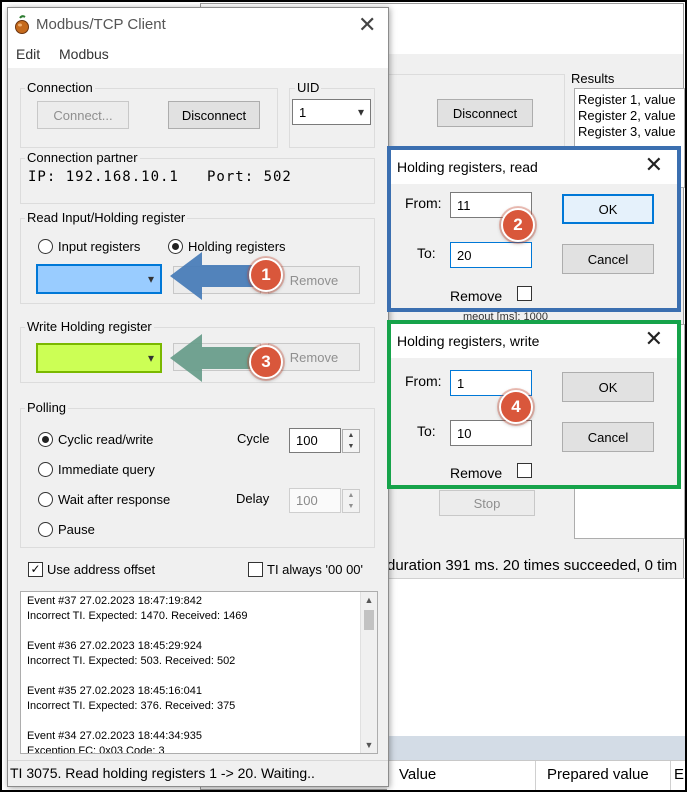  What do you see at coordinates (45, 499) in the screenshot?
I see `wait-radio` at bounding box center [45, 499].